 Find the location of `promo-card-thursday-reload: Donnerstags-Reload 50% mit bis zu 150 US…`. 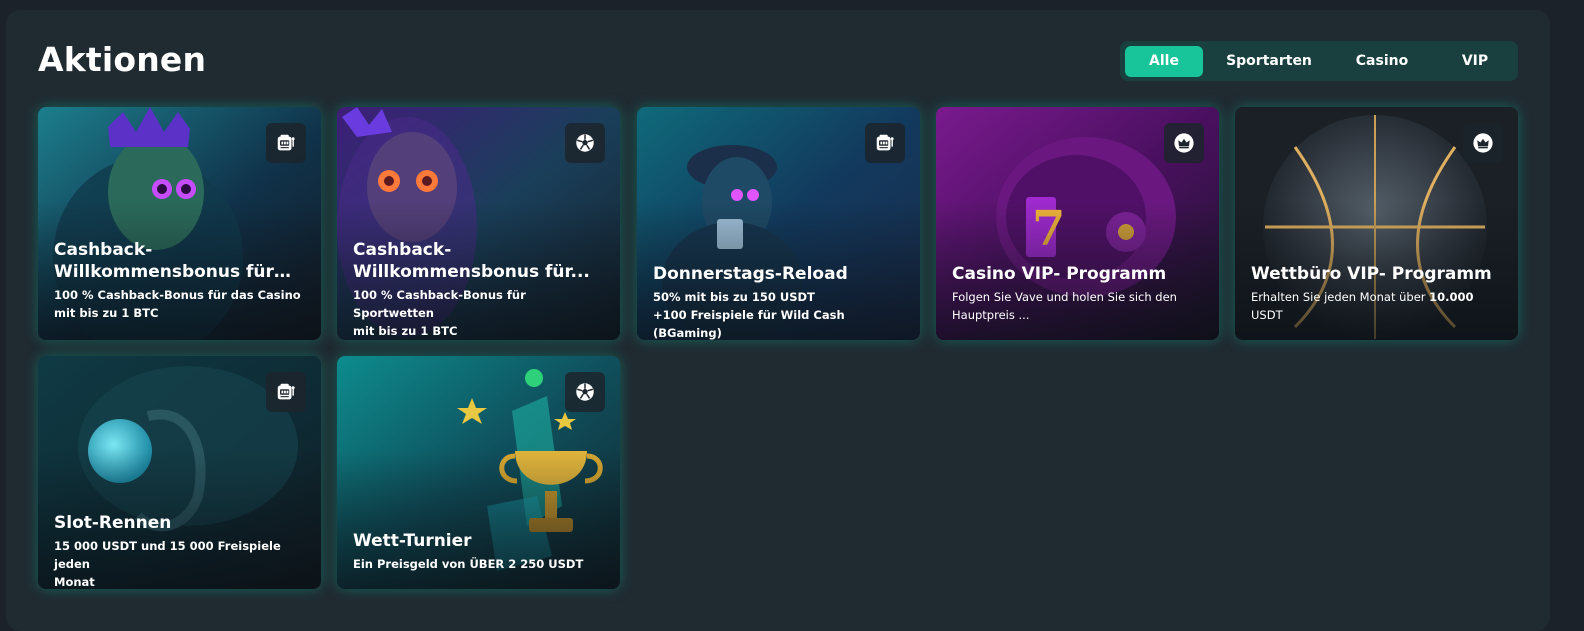

promo-card-thursday-reload: Donnerstags-Reload 50% mit bis zu 150 US… is located at coordinates (778, 223).